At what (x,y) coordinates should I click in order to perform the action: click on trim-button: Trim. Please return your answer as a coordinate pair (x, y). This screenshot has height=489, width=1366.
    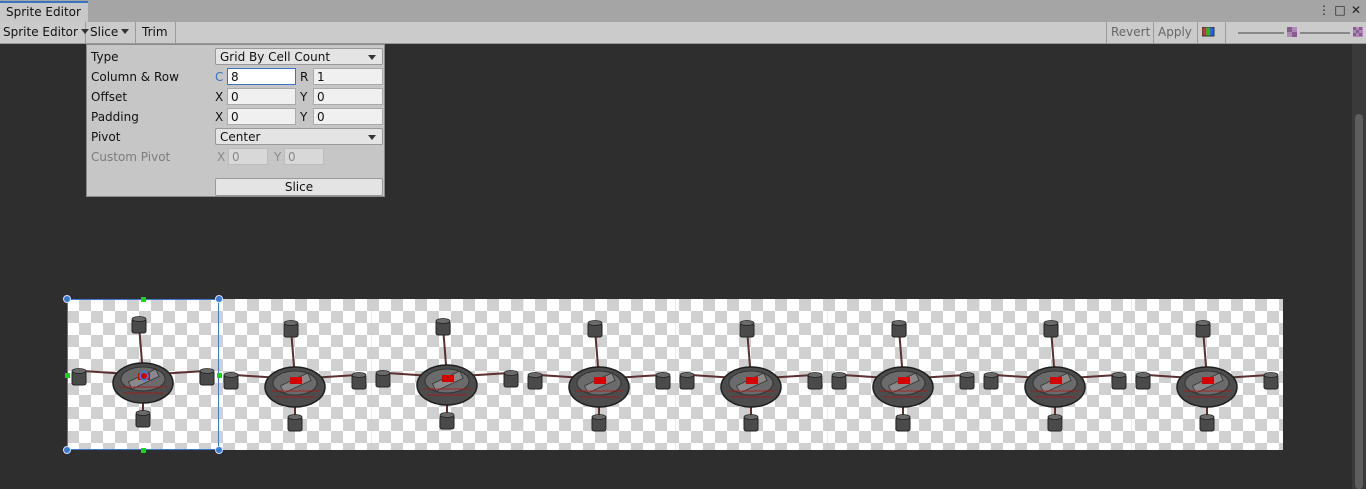
    Looking at the image, I should click on (156, 32).